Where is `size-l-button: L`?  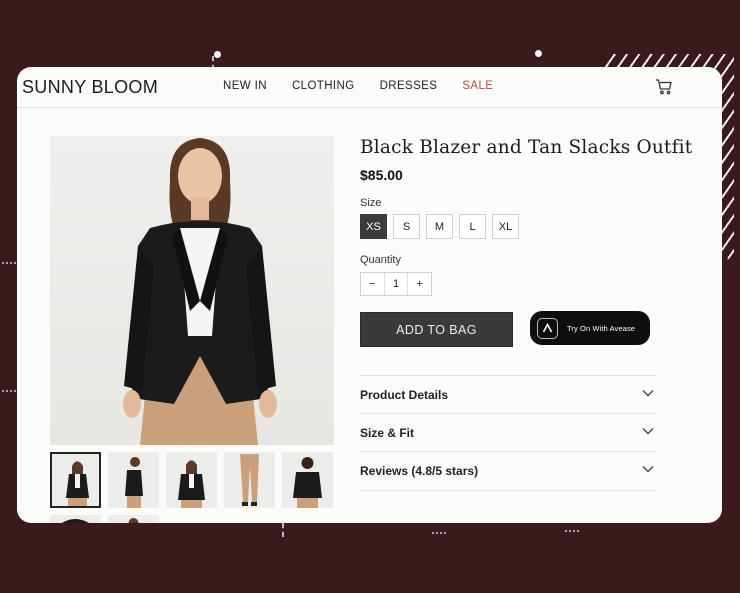 size-l-button: L is located at coordinates (472, 226).